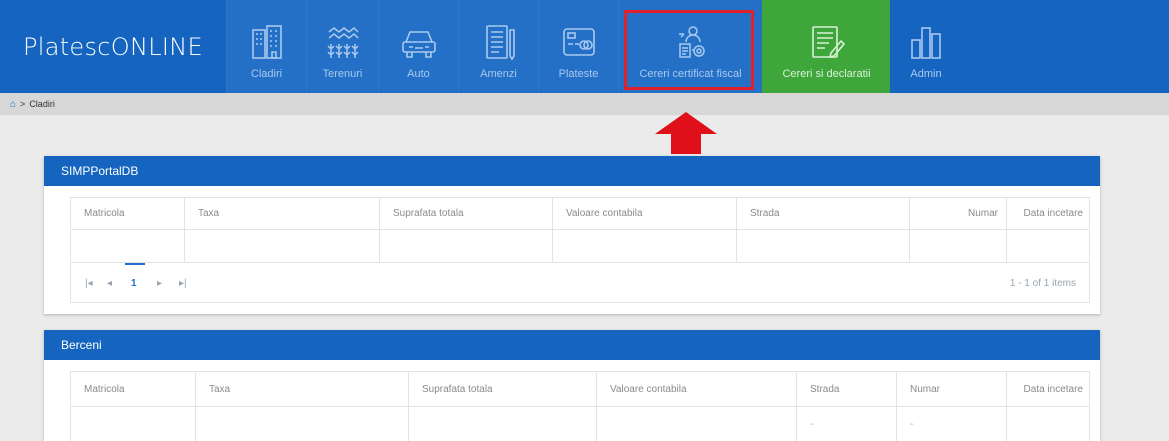 The image size is (1169, 441). I want to click on pager-summary: 1 - 1 of 1 items, so click(1042, 283).